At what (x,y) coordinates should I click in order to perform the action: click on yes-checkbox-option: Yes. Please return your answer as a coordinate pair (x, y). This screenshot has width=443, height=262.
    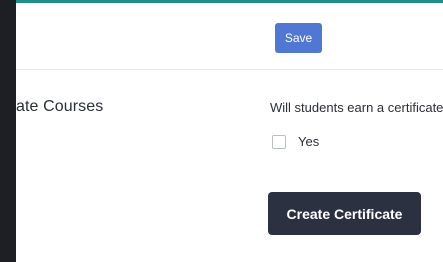
    Looking at the image, I should click on (295, 141).